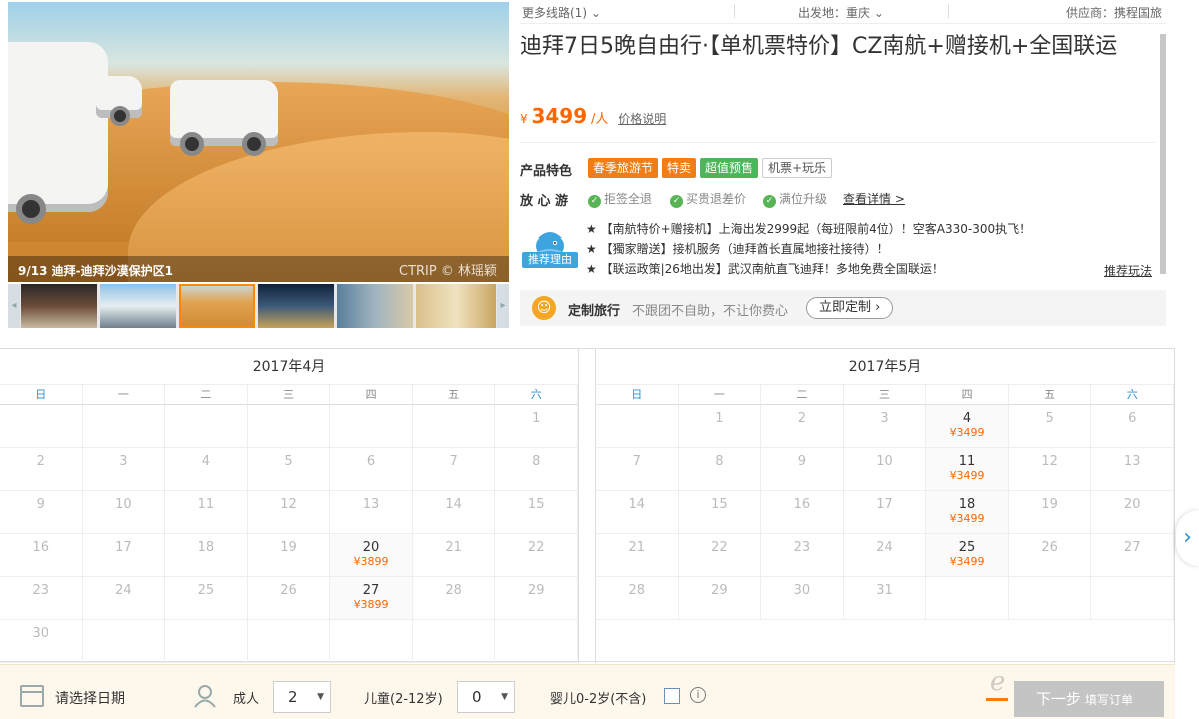 The image size is (1199, 719). I want to click on calendar-day: 19, so click(1050, 512).